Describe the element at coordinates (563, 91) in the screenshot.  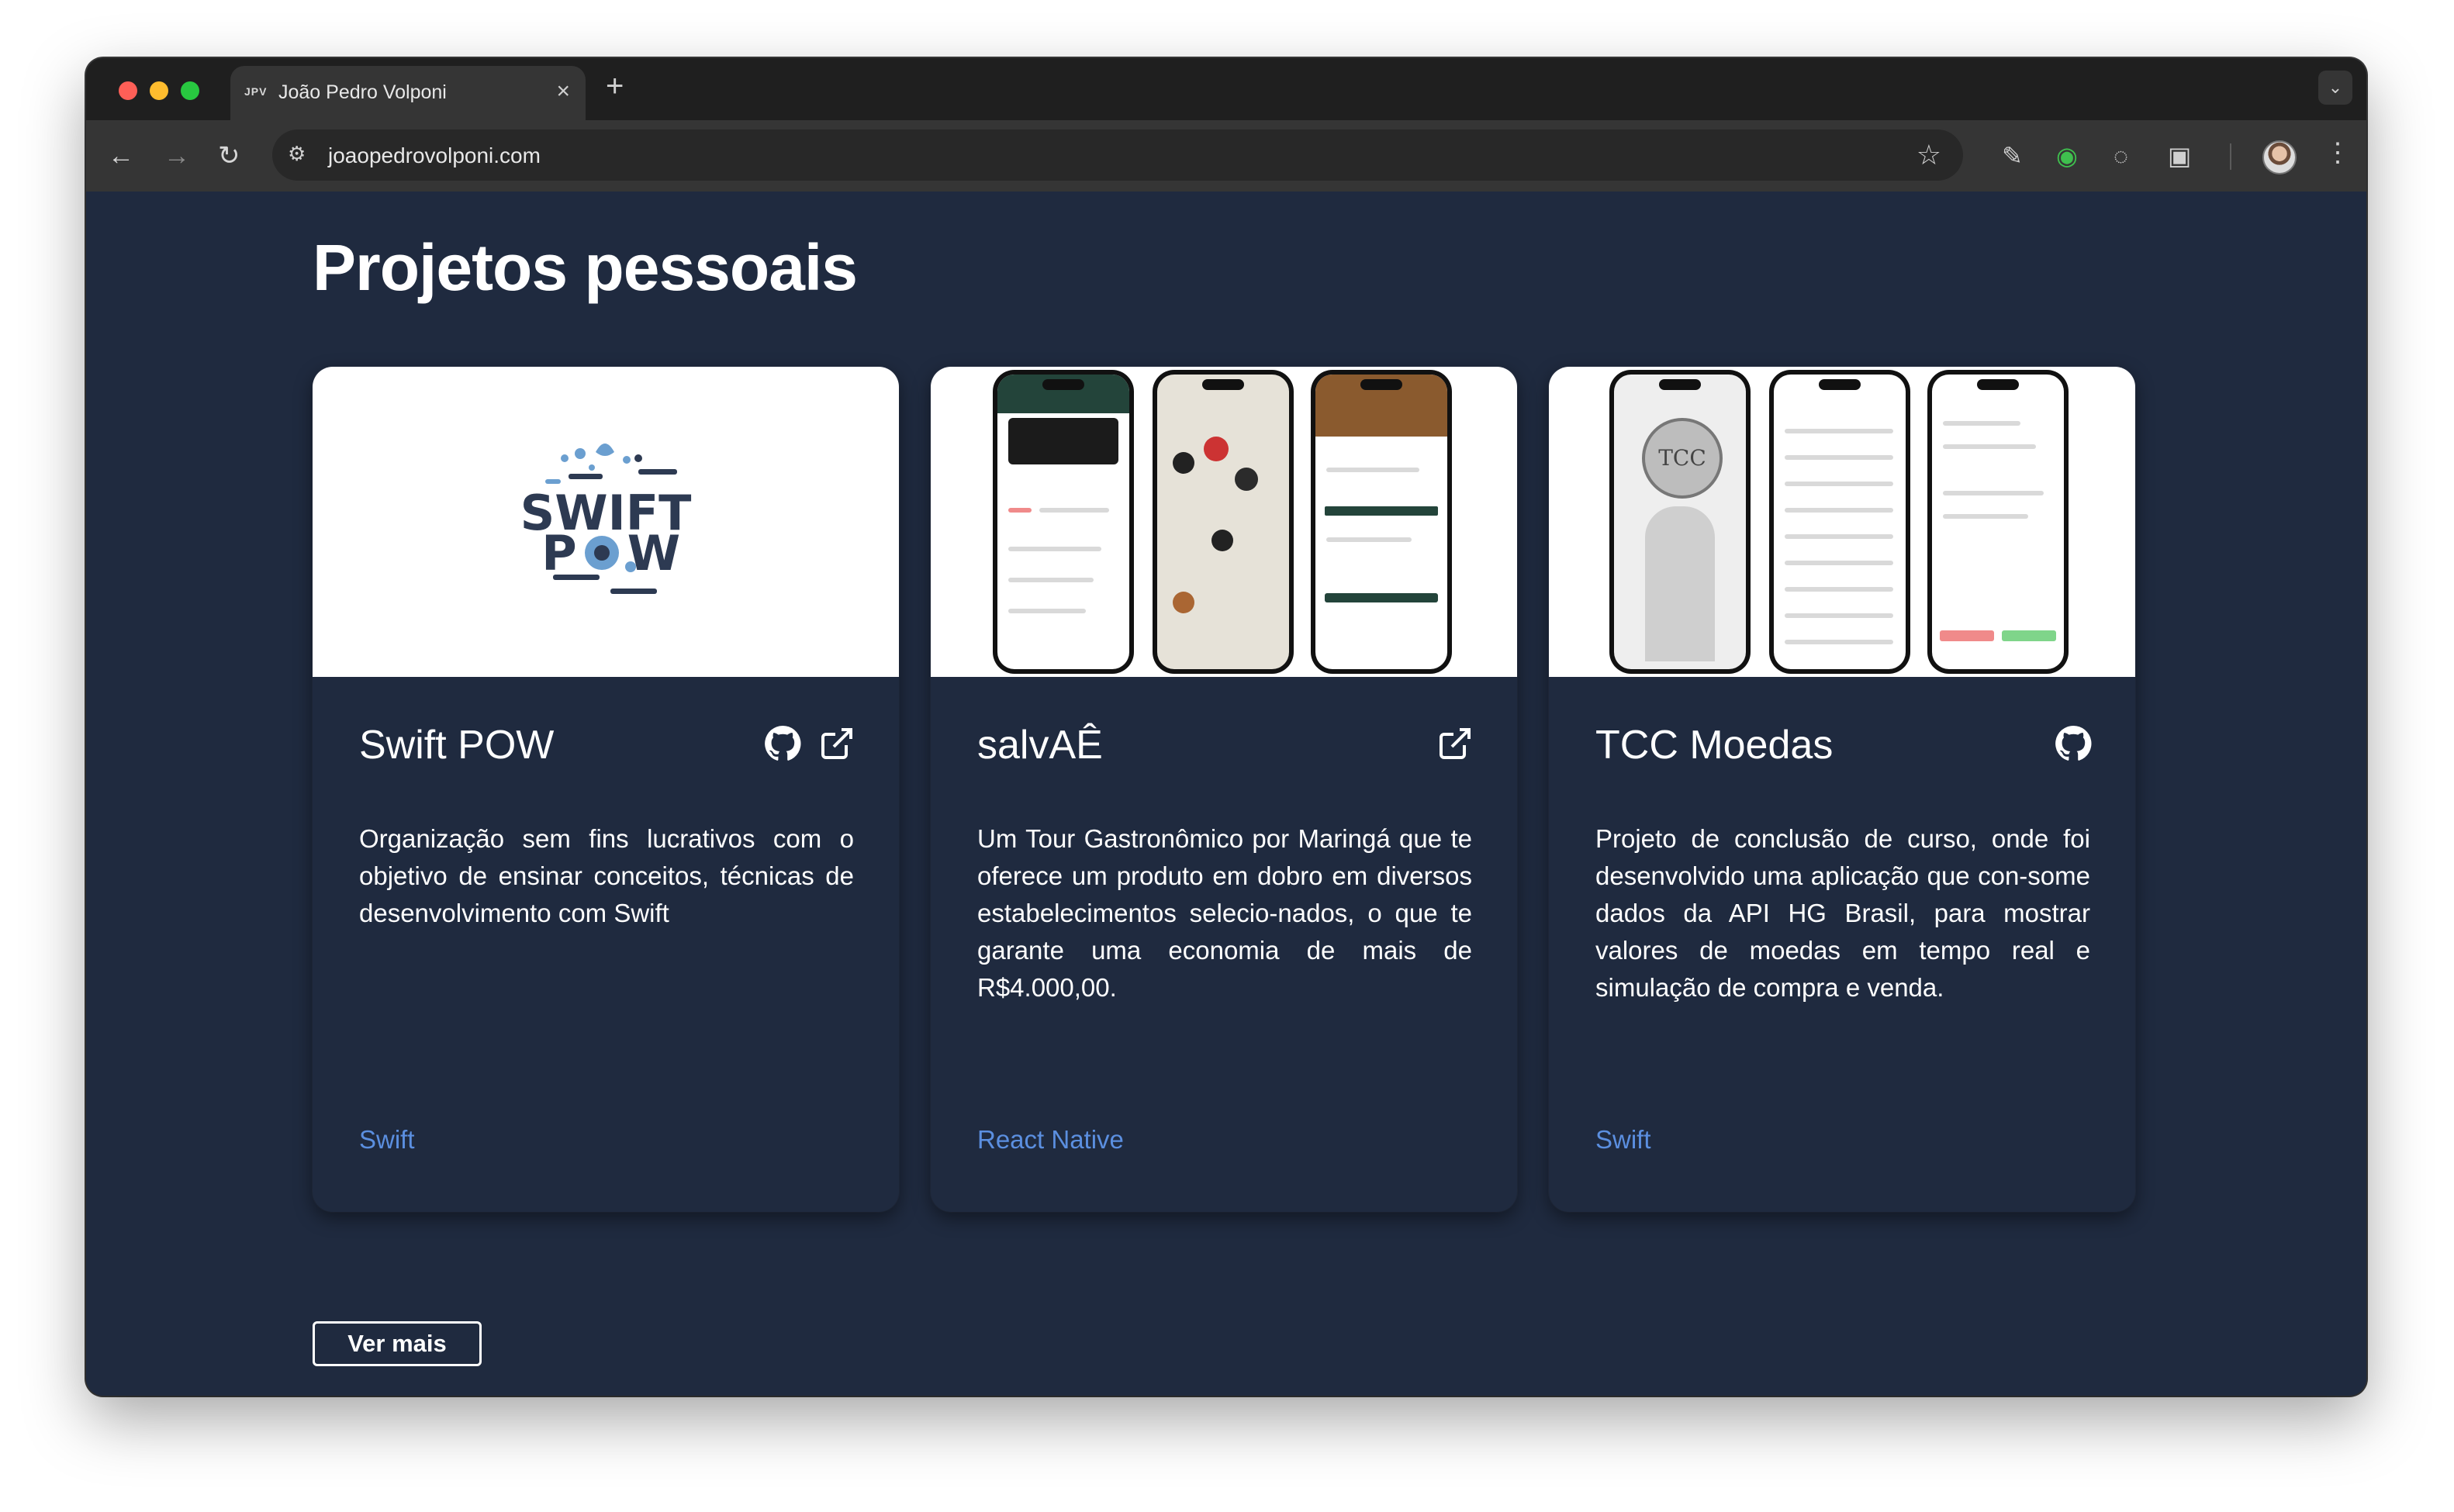
I see `tab-close-icon: ×` at that location.